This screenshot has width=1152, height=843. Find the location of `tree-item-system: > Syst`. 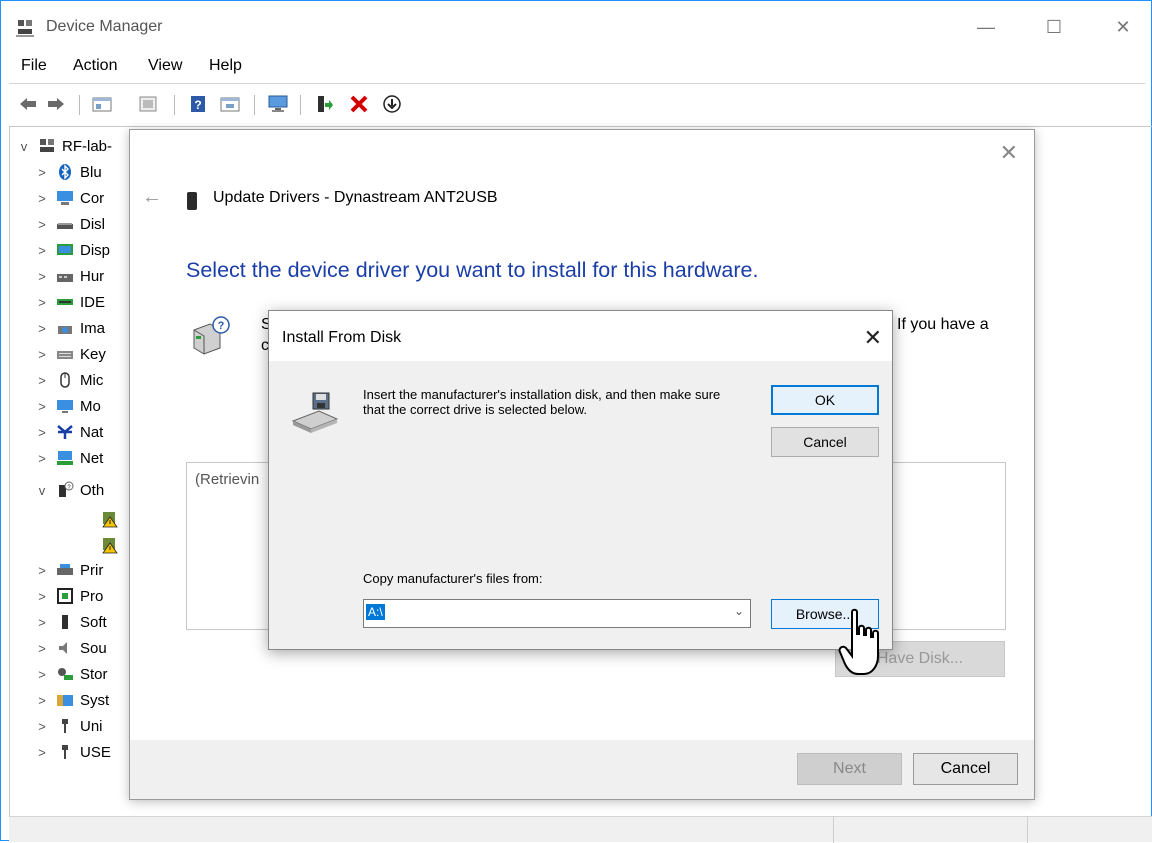

tree-item-system: > Syst is located at coordinates (71, 700).